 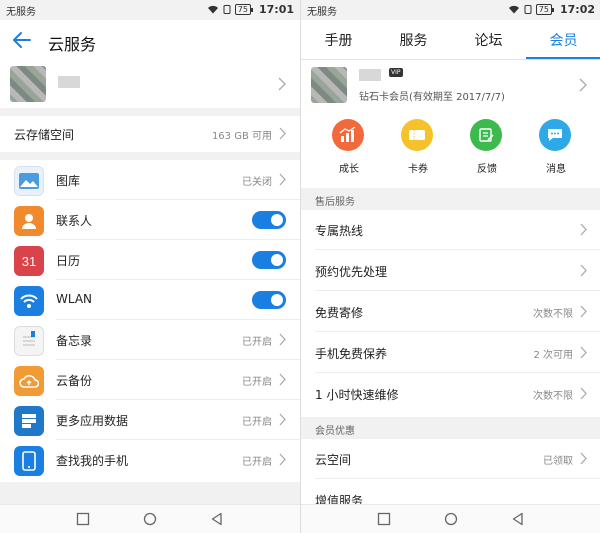 What do you see at coordinates (413, 40) in the screenshot?
I see `tab-services: 服务` at bounding box center [413, 40].